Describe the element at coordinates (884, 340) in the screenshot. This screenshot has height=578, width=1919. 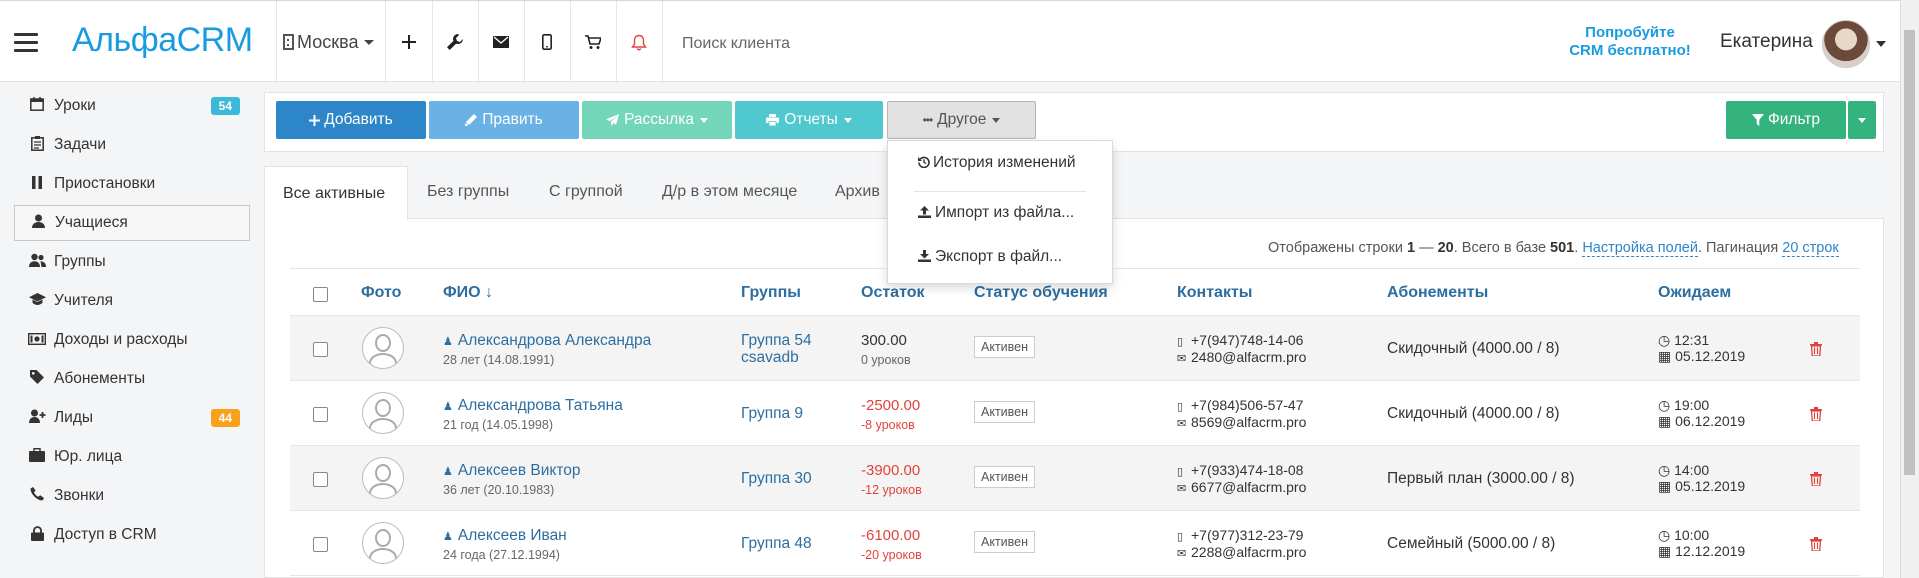
I see `student-balance: 300.00` at that location.